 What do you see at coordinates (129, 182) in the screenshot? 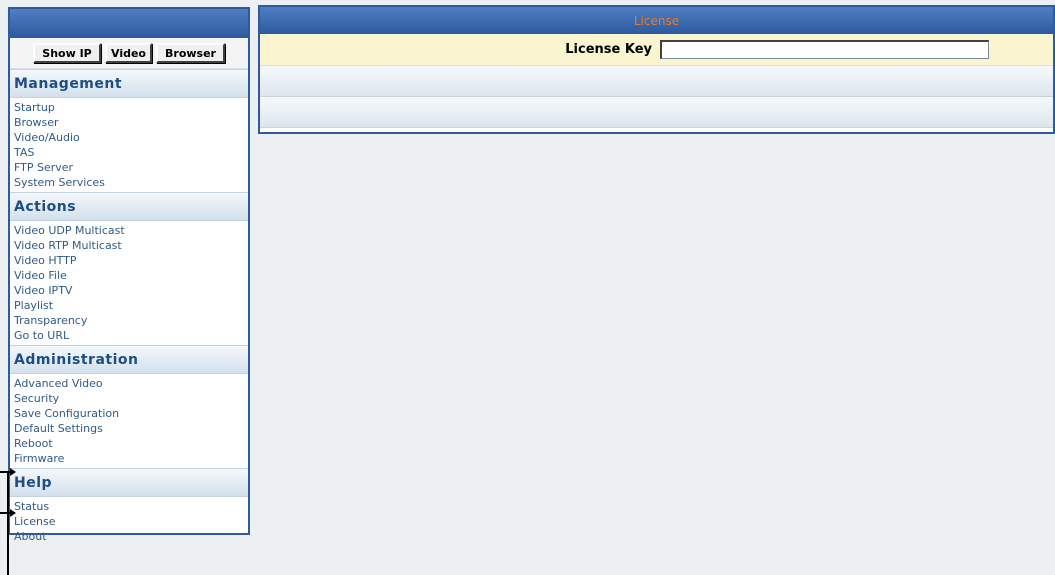
I see `nav-item-system-services: System Services` at bounding box center [129, 182].